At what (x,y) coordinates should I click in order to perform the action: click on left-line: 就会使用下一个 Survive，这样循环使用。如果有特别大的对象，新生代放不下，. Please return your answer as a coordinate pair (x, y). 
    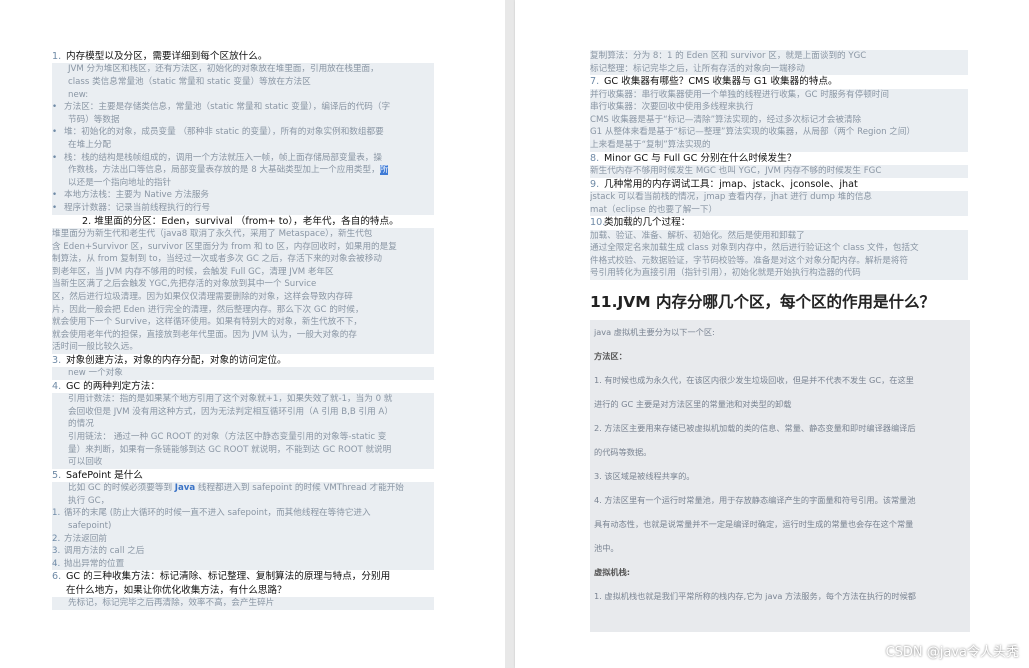
    Looking at the image, I should click on (243, 322).